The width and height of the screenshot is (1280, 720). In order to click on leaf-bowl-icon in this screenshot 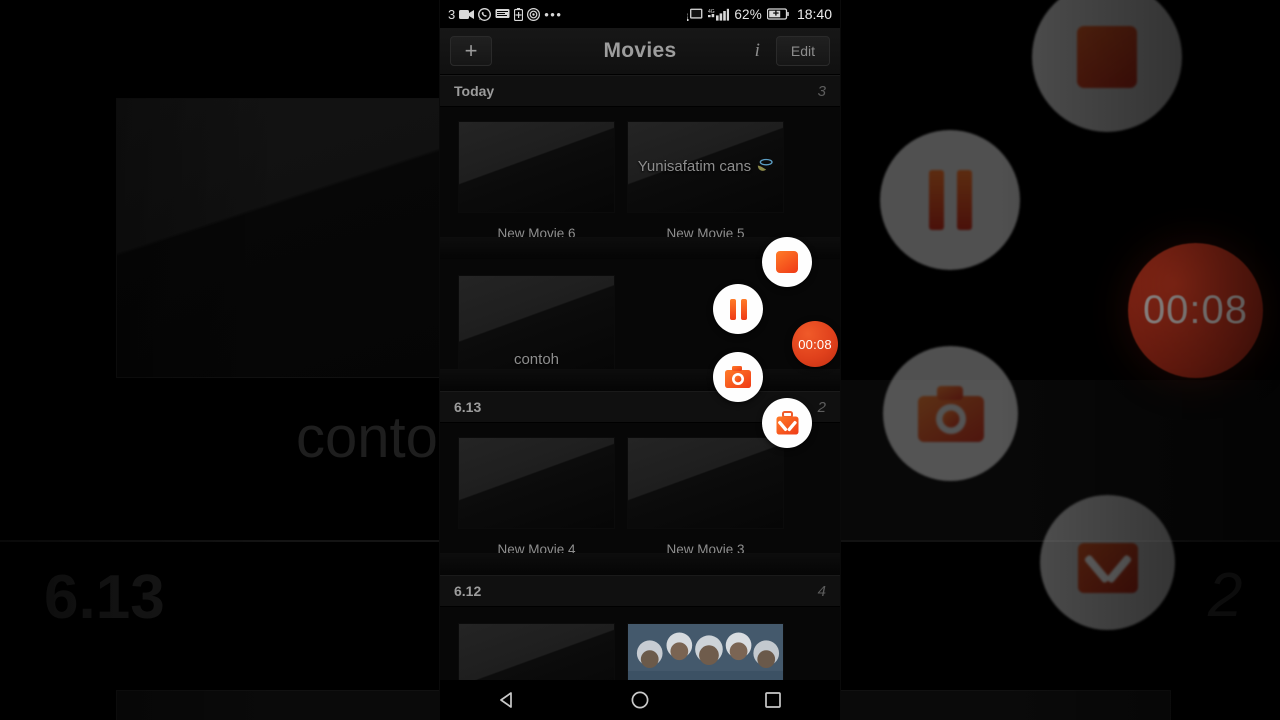, I will do `click(765, 165)`.